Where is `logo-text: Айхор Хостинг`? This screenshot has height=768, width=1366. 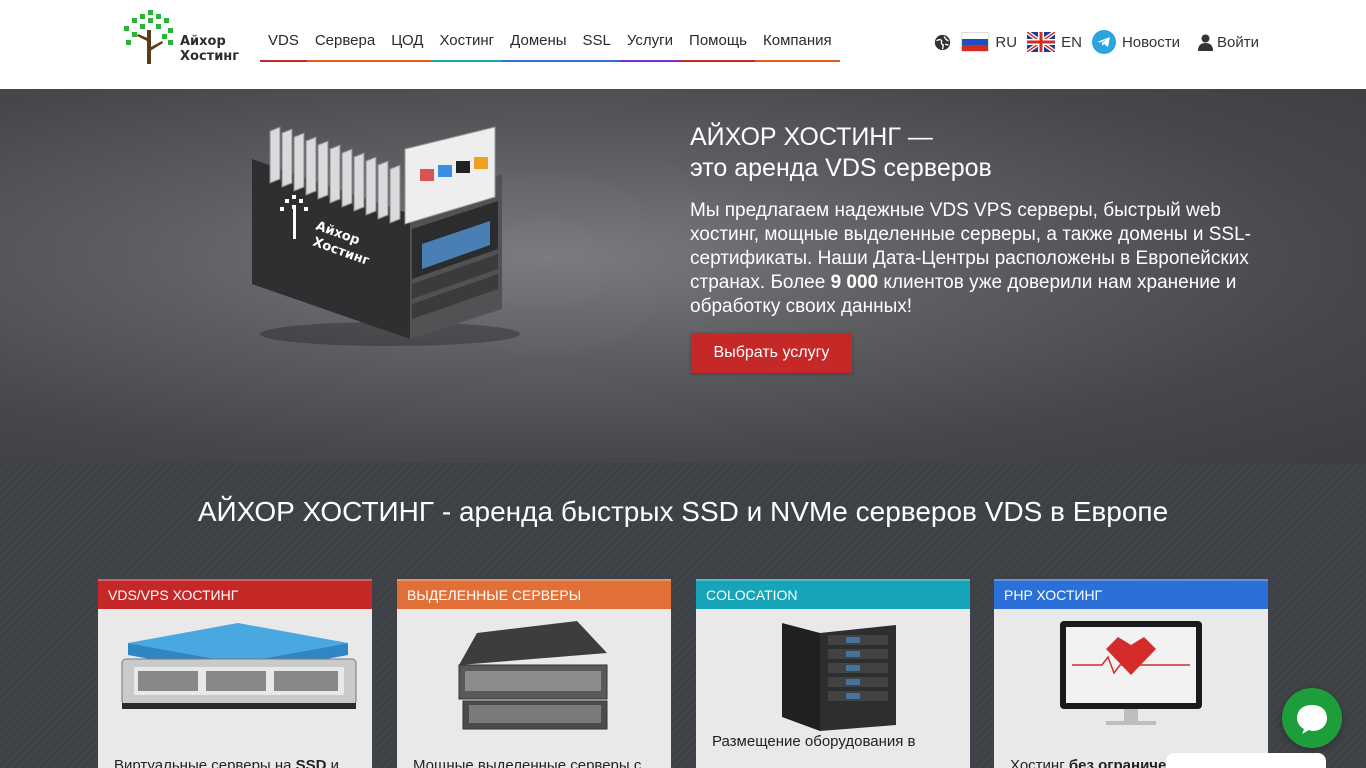 logo-text: Айхор Хостинг is located at coordinates (209, 49).